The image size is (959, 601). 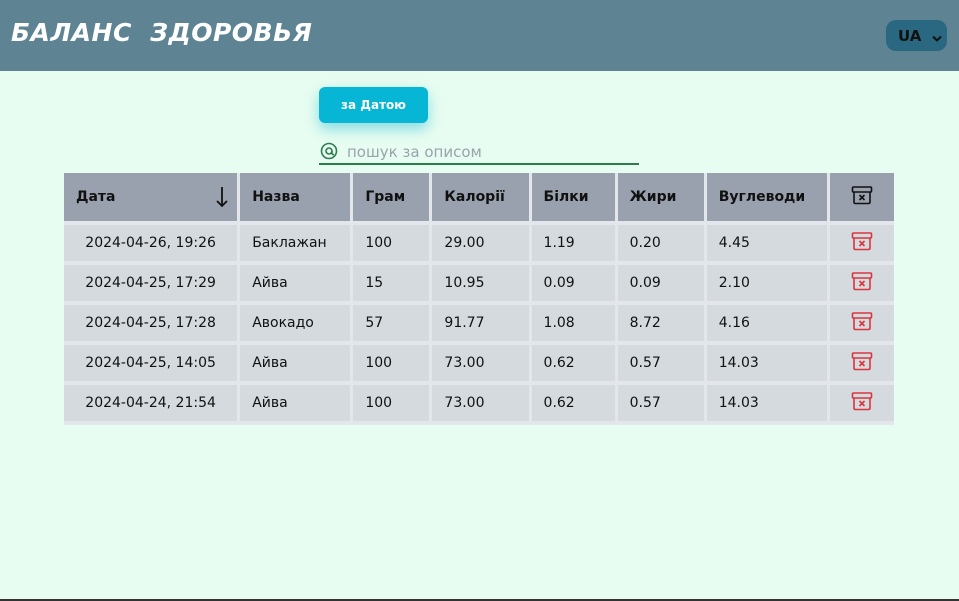 I want to click on cell-date: 2024-04-25, 17:28, so click(x=151, y=323).